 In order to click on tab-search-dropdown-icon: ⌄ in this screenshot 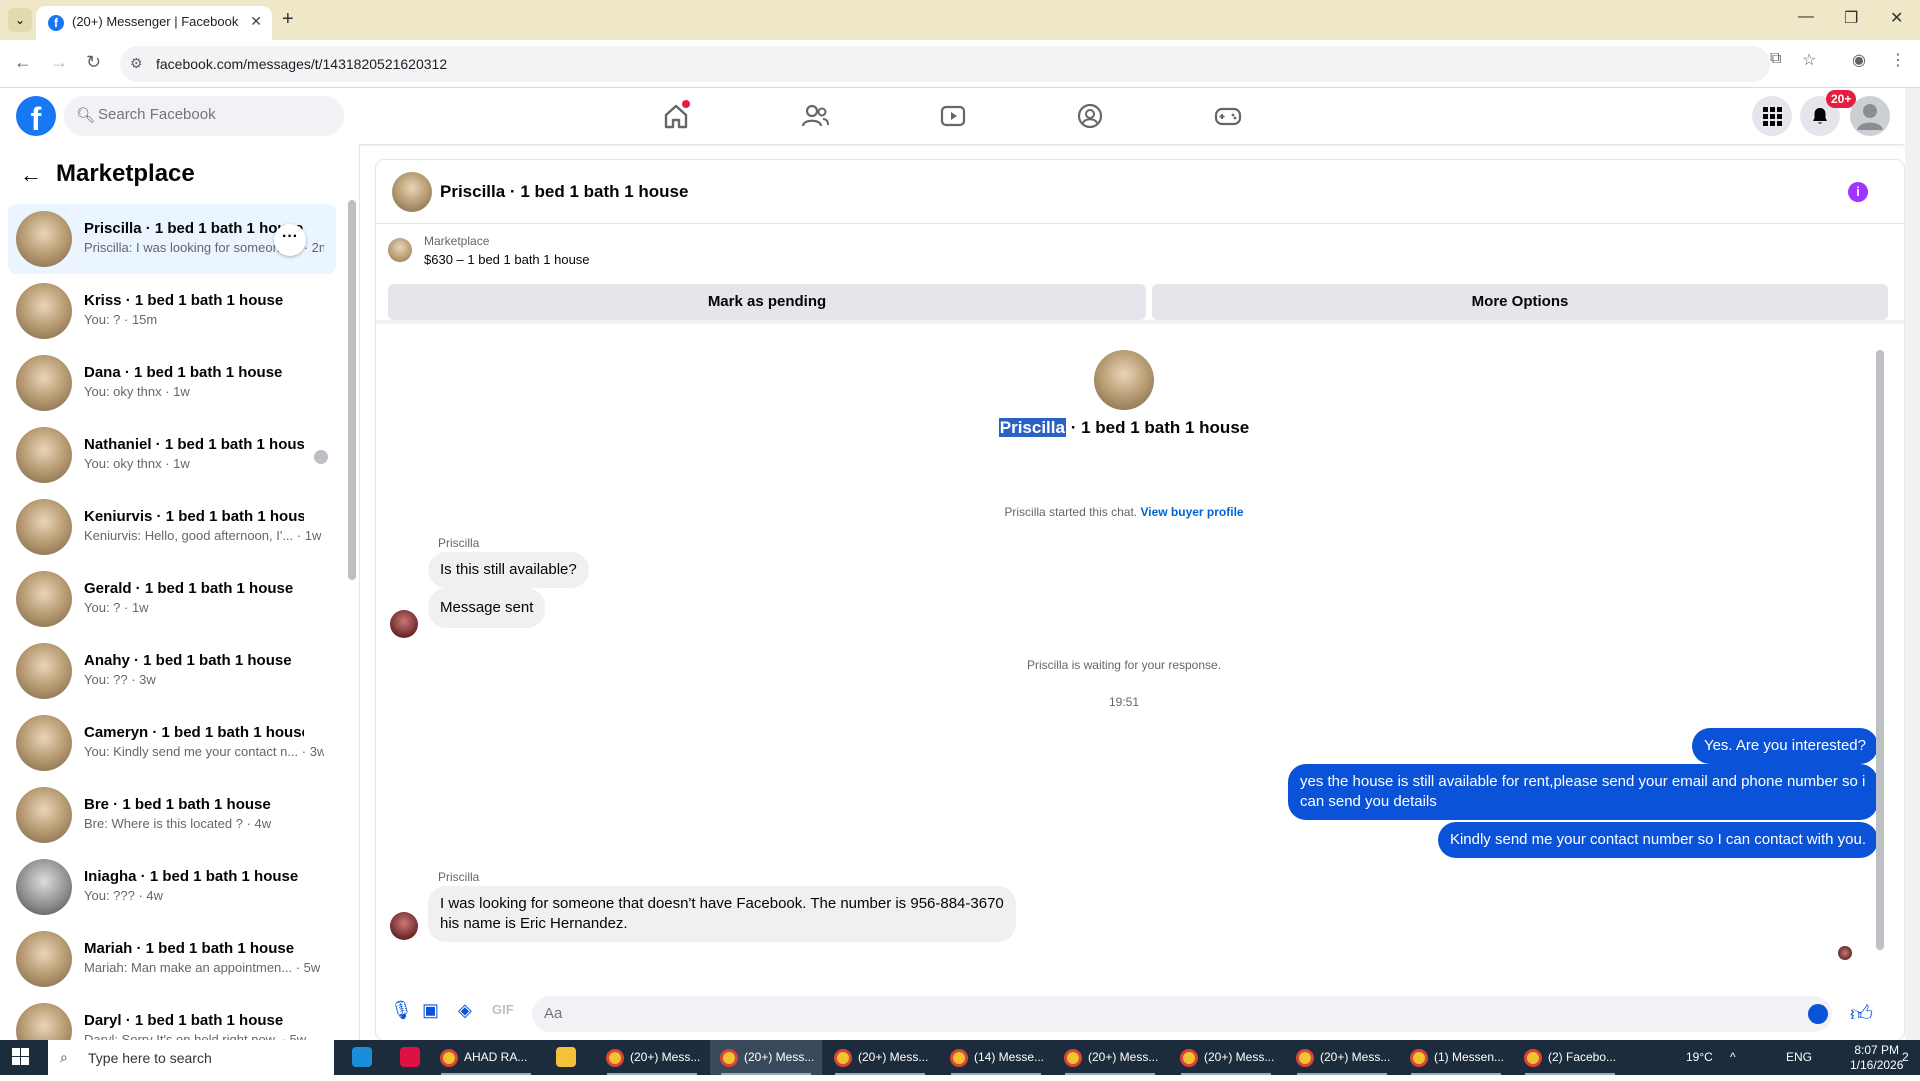, I will do `click(20, 20)`.